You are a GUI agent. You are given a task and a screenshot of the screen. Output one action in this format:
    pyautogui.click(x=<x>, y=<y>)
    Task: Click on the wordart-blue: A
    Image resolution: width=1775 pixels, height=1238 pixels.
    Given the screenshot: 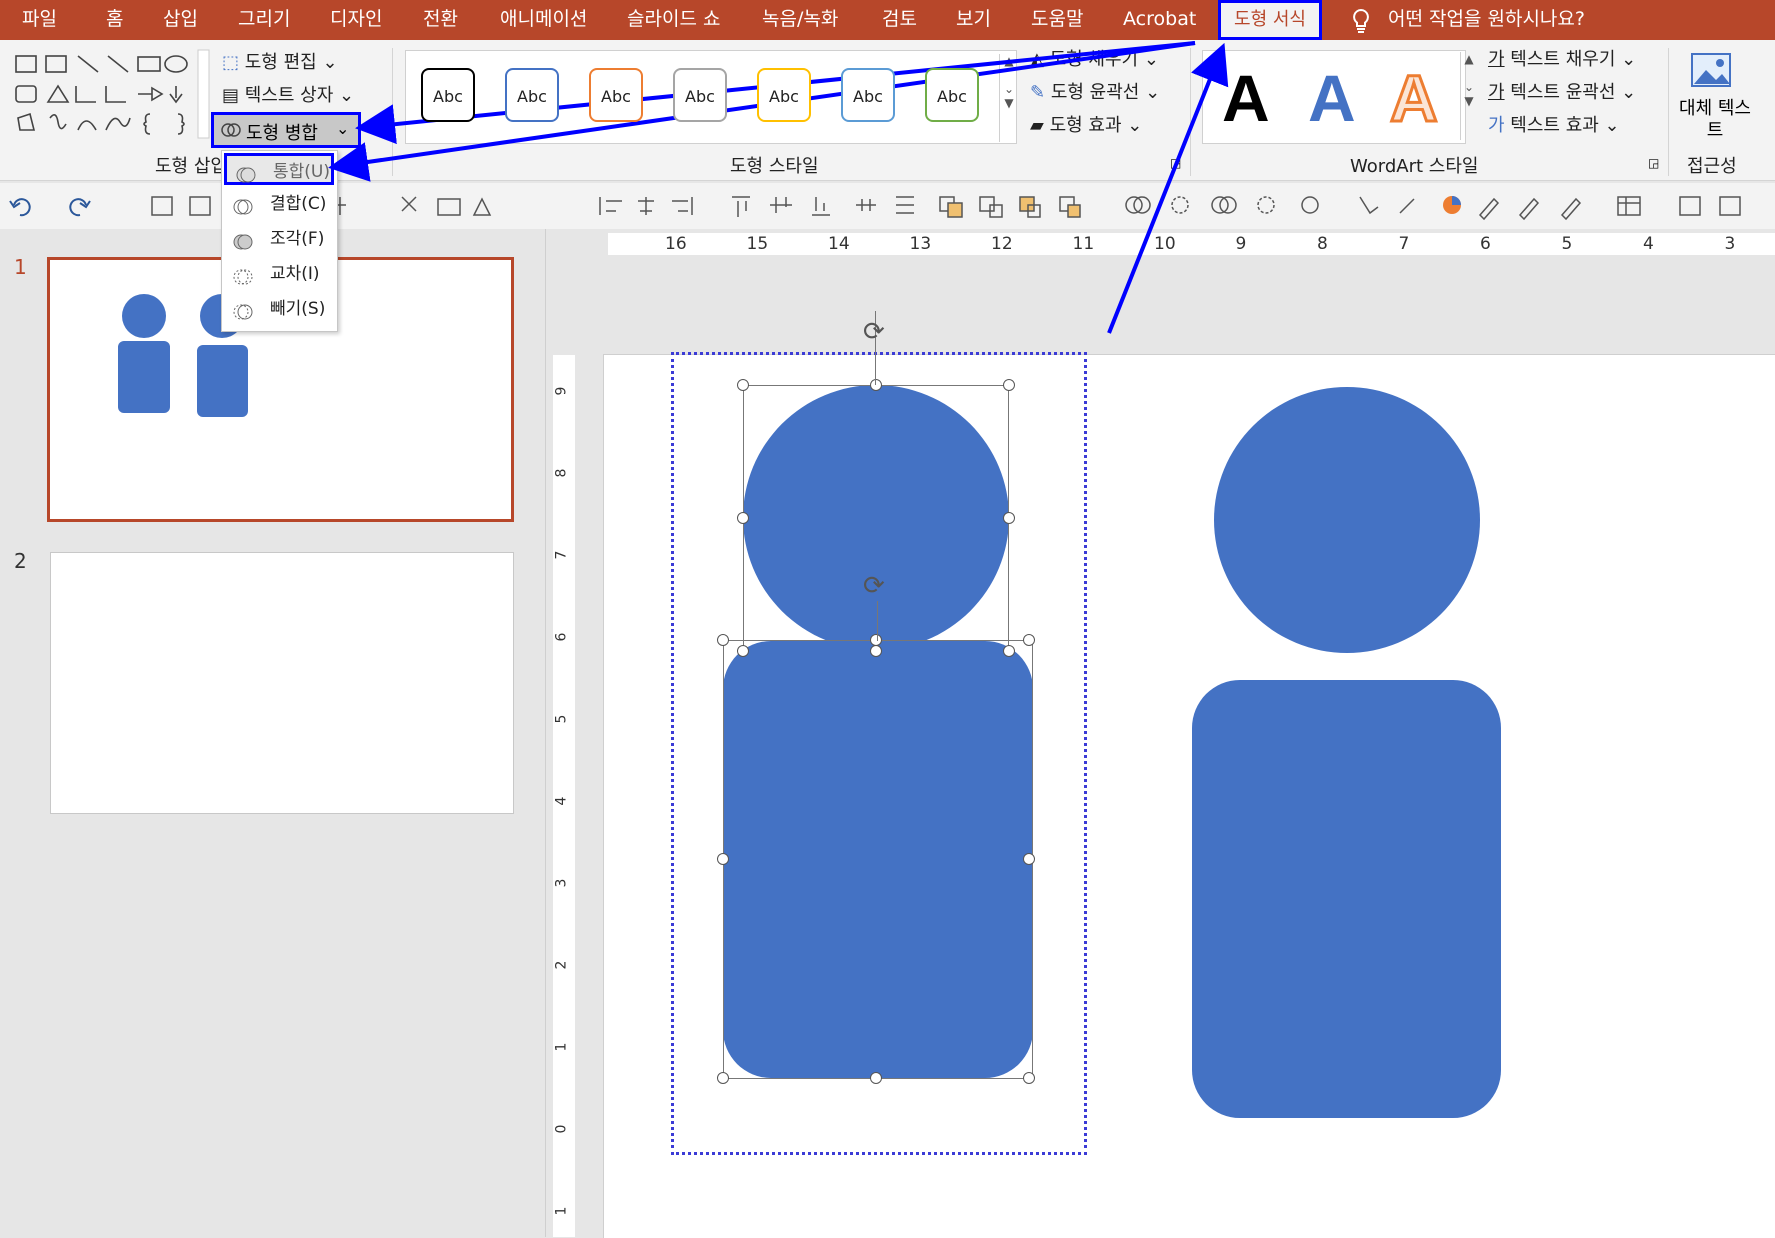 What is the action you would take?
    pyautogui.click(x=1332, y=98)
    